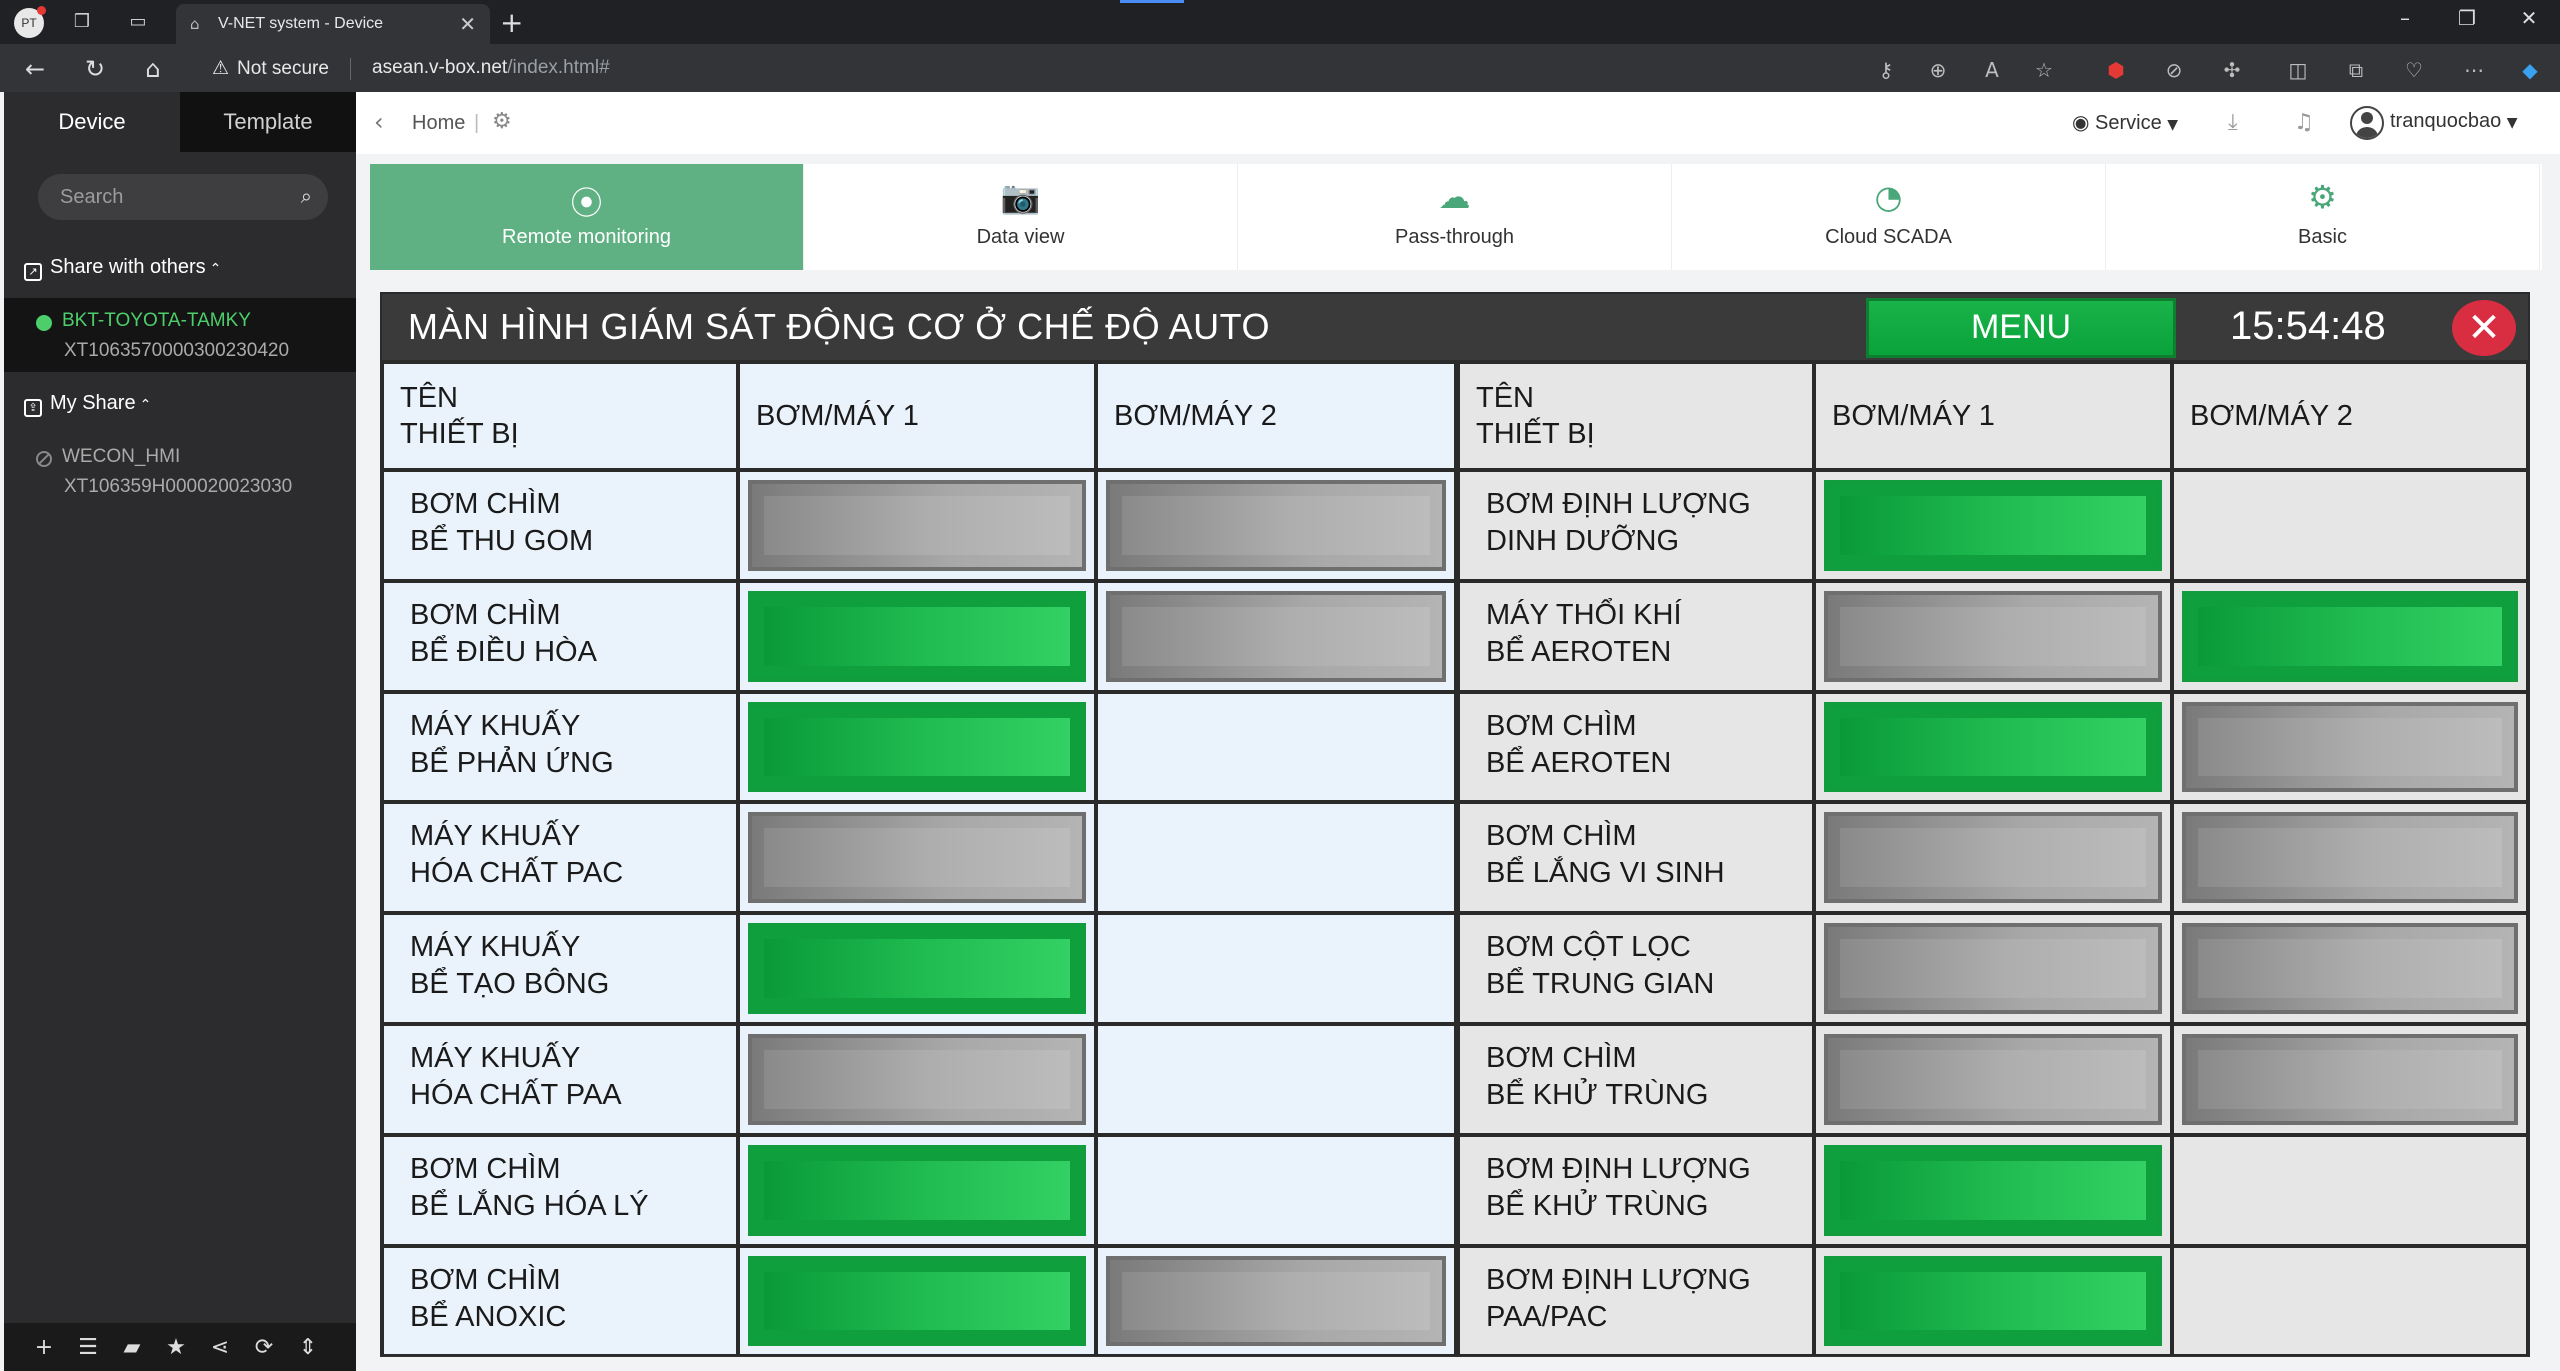 This screenshot has height=1371, width=2560. I want to click on key-icon: ⚷, so click(1886, 70).